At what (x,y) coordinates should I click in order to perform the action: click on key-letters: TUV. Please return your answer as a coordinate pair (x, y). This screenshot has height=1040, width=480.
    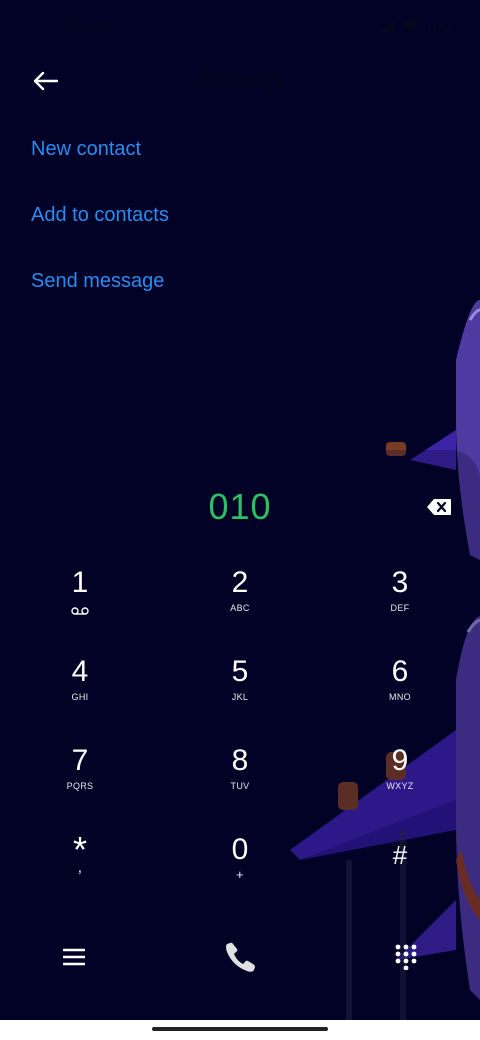
    Looking at the image, I should click on (240, 786).